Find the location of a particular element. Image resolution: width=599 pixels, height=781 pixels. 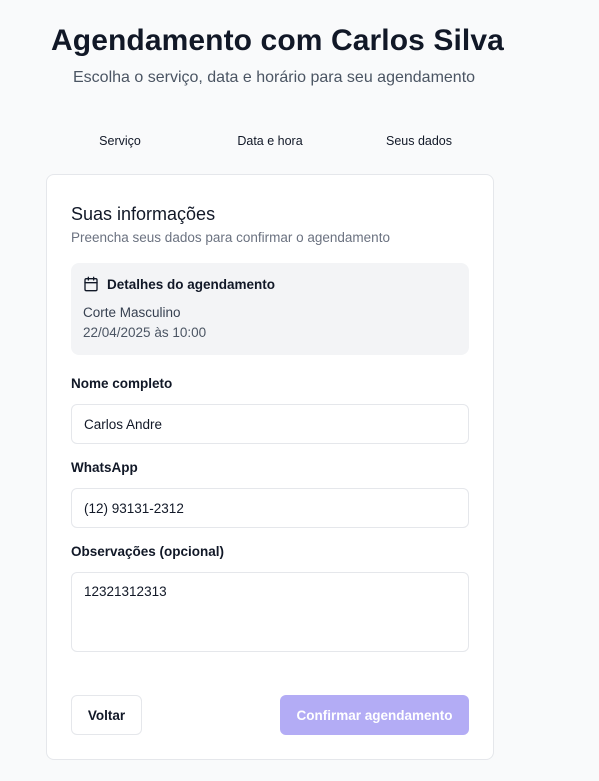

card-title: Suas informações is located at coordinates (143, 214).